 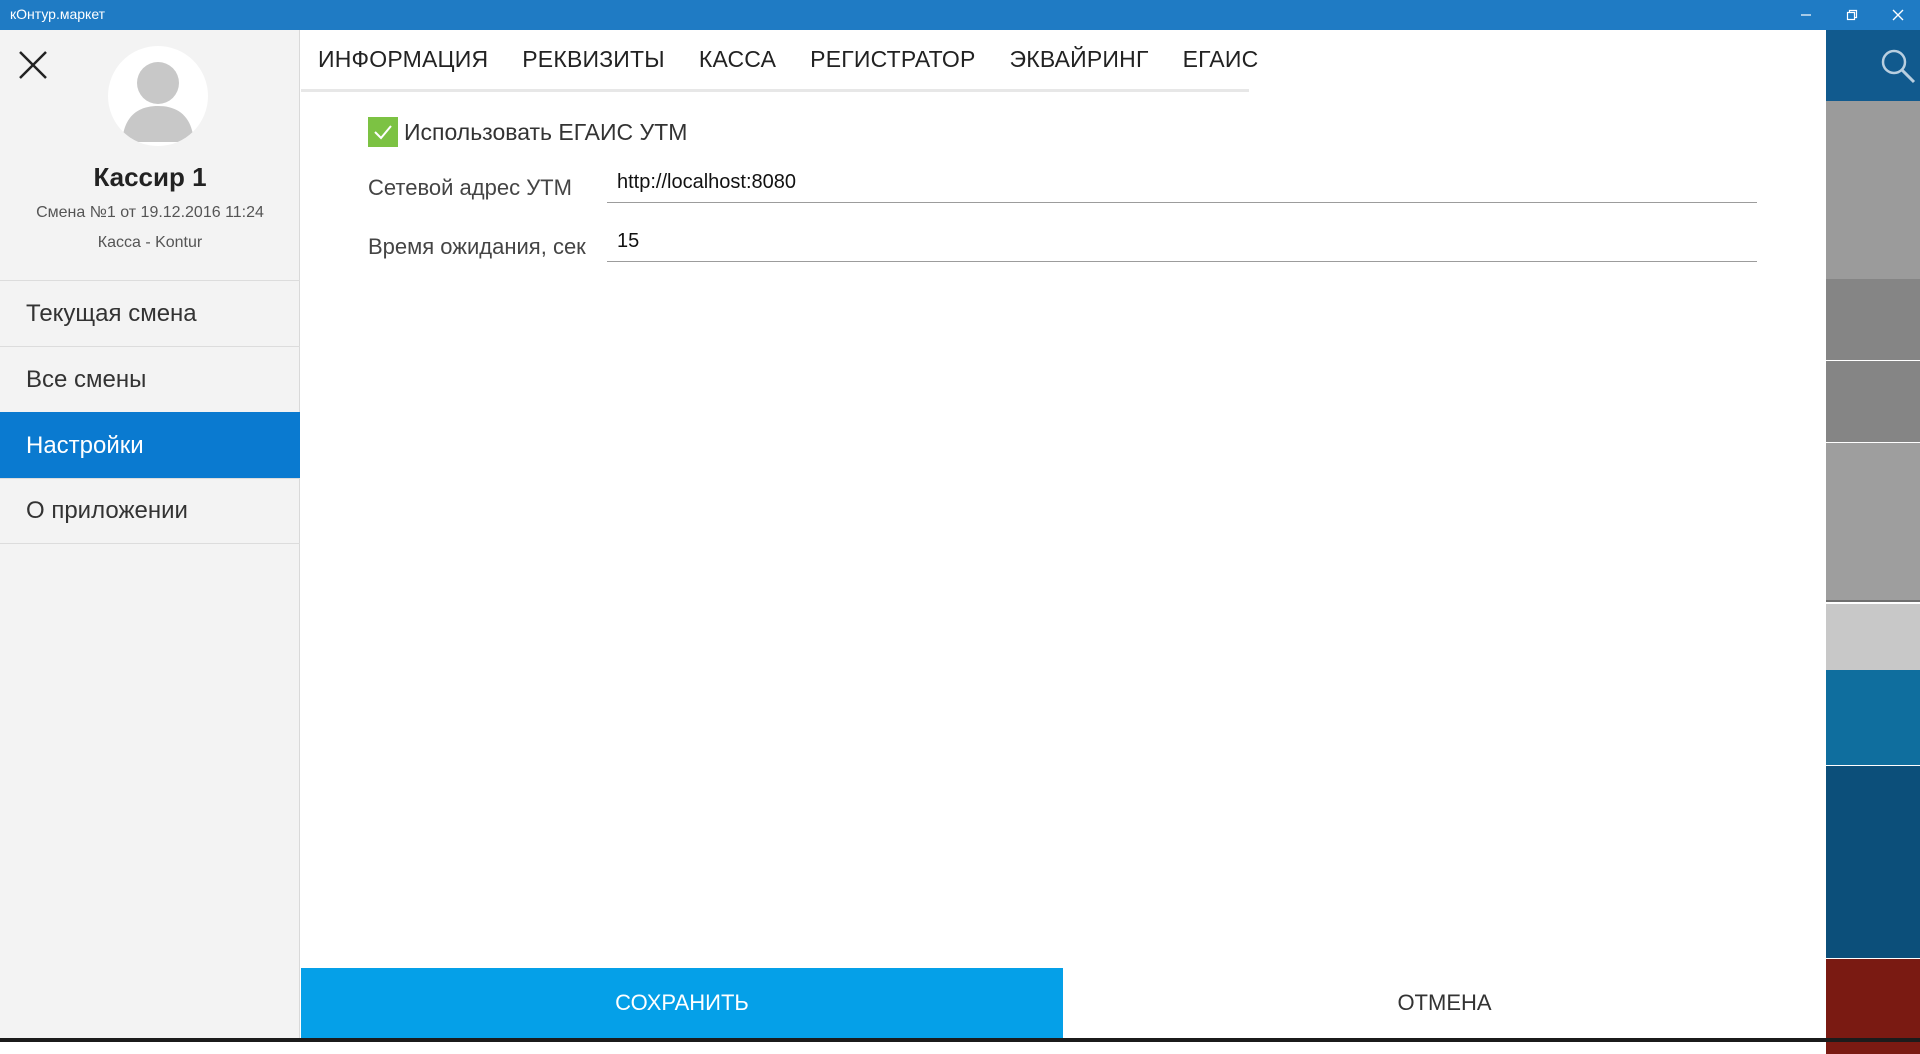 I want to click on title-bar: кОнтур.маркет, so click(x=960, y=15).